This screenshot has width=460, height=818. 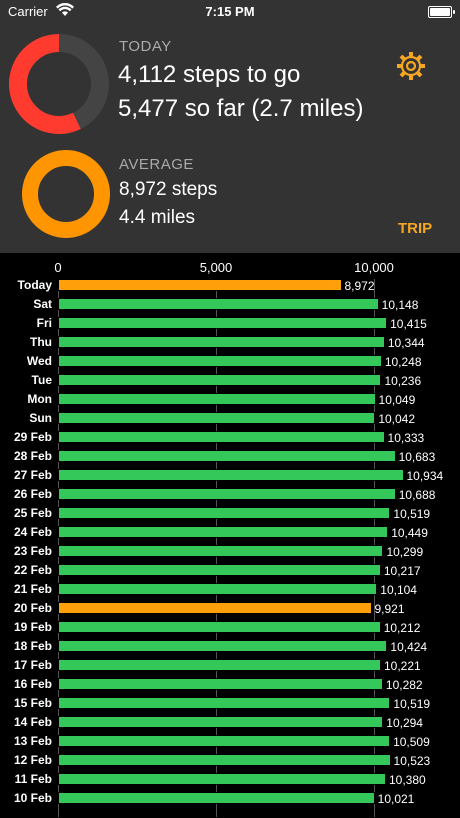 What do you see at coordinates (42, 304) in the screenshot?
I see `day-label: Sat` at bounding box center [42, 304].